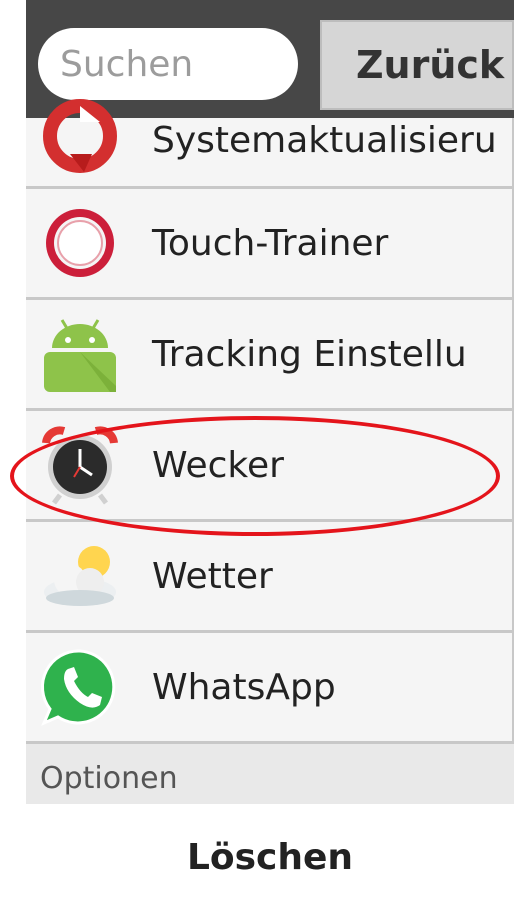  What do you see at coordinates (80, 576) in the screenshot?
I see `weather-icon` at bounding box center [80, 576].